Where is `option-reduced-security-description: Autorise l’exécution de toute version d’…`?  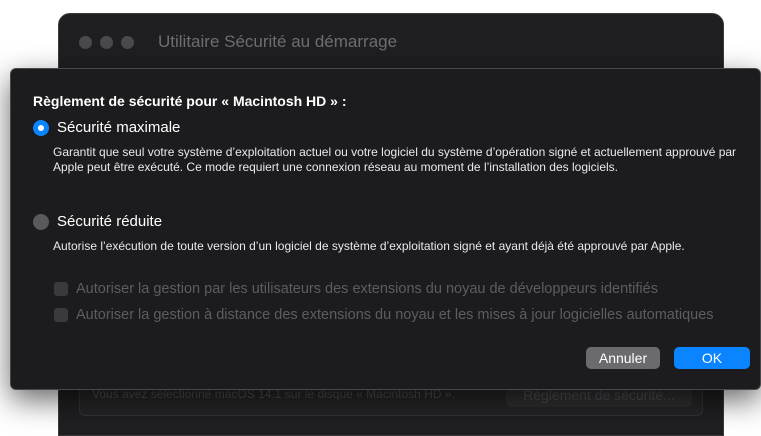 option-reduced-security-description: Autorise l’exécution de toute version d’… is located at coordinates (369, 246).